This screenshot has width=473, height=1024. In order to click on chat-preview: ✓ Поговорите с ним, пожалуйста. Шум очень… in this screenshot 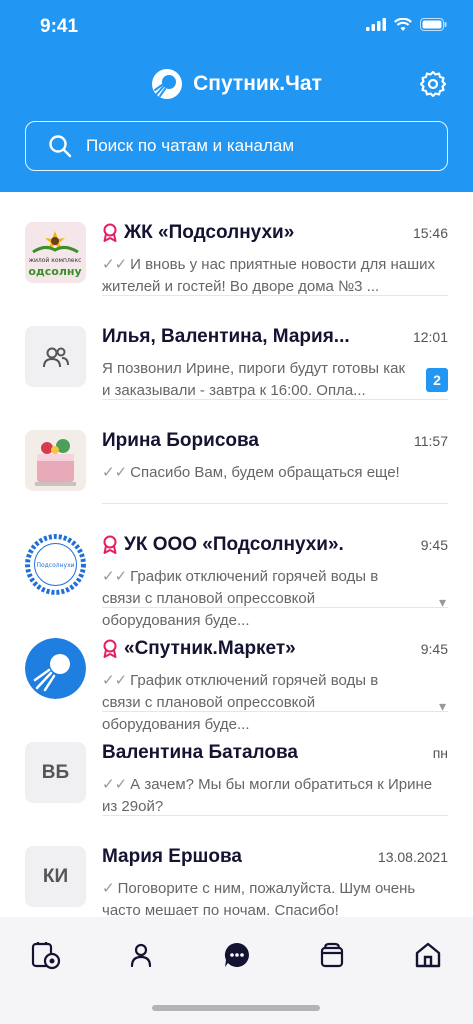, I will do `click(274, 900)`.